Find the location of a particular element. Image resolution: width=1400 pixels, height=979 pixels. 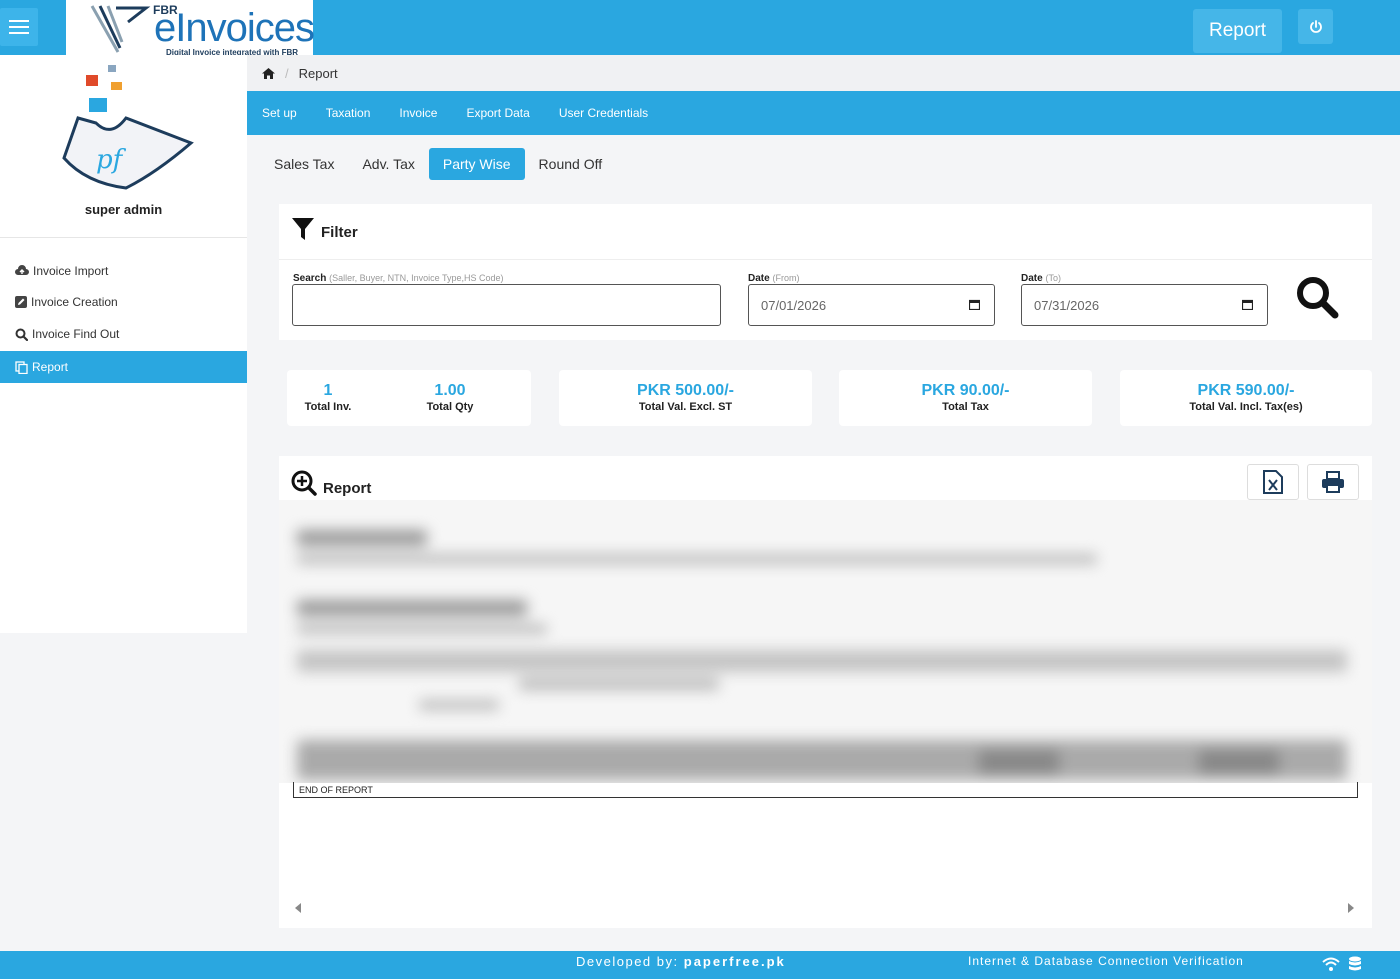

report-header: Report is located at coordinates (331, 482).